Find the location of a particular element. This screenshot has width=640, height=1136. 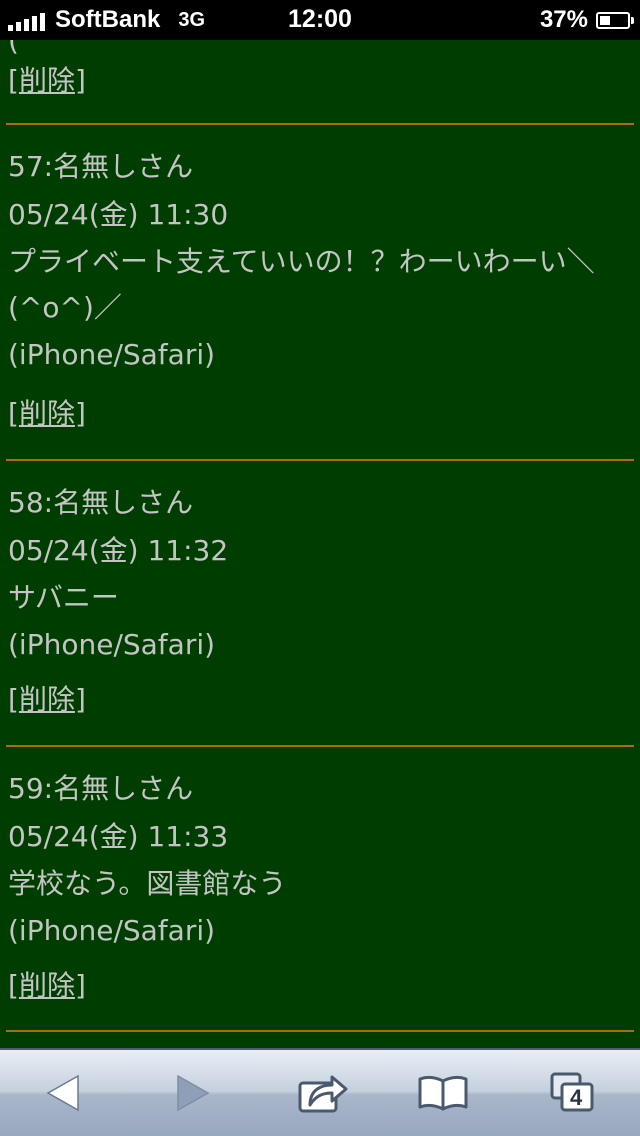

post-header: 59:名無しさん is located at coordinates (101, 788).